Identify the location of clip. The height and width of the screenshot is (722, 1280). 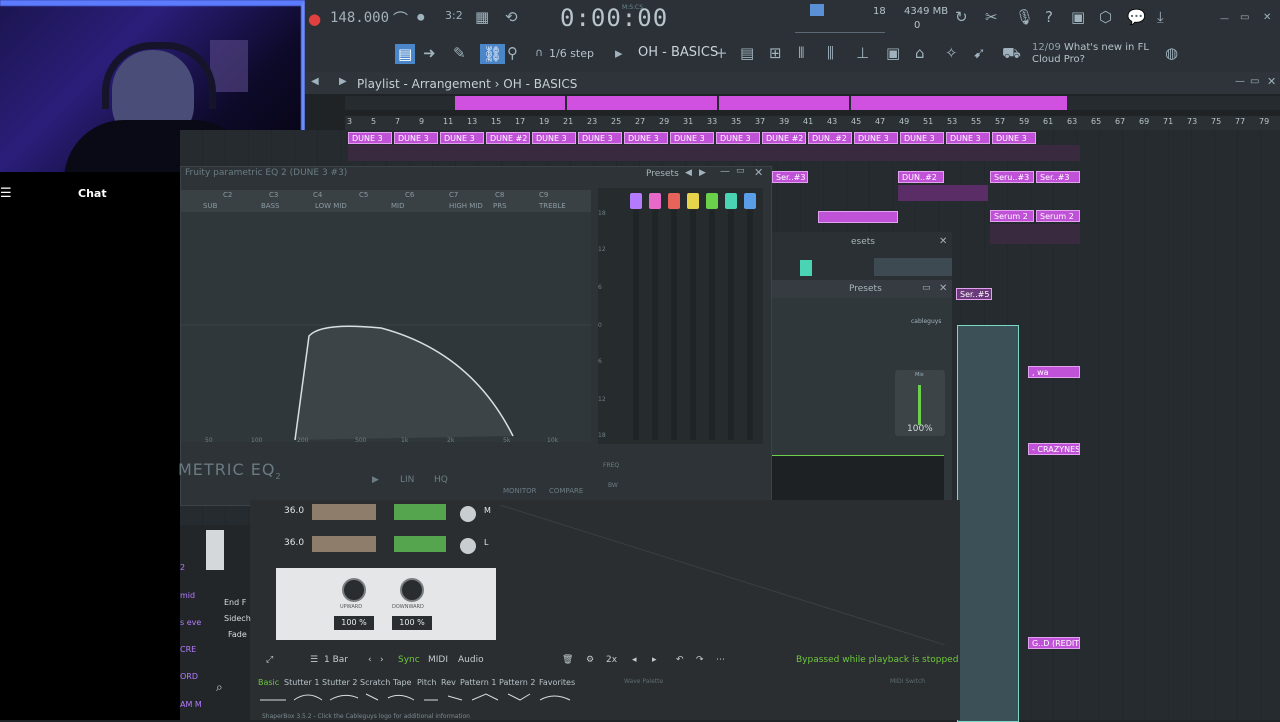
(858, 217).